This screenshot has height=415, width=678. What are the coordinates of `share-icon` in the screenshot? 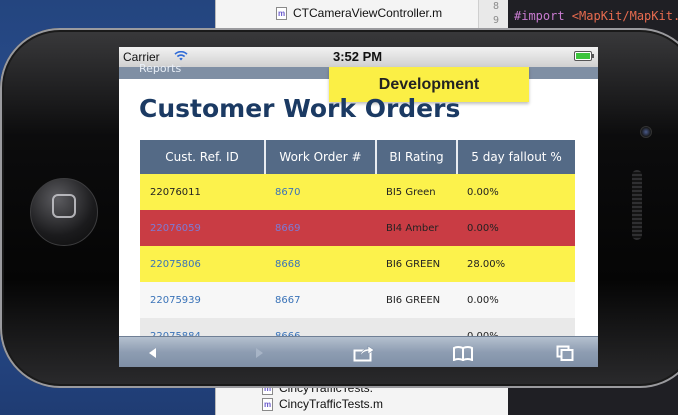 It's located at (364, 353).